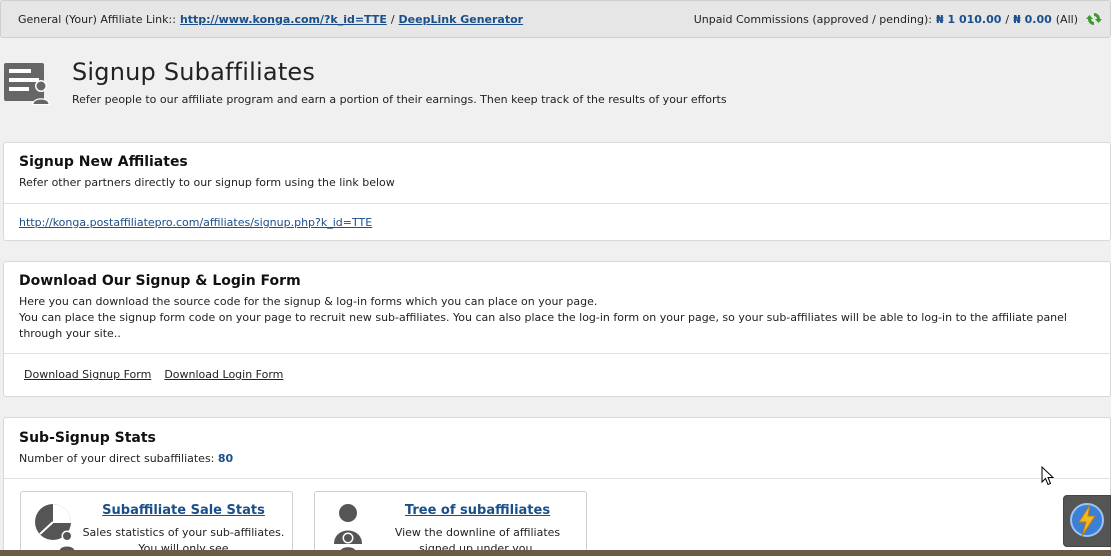  What do you see at coordinates (27, 83) in the screenshot?
I see `subaffiliate-form-icon` at bounding box center [27, 83].